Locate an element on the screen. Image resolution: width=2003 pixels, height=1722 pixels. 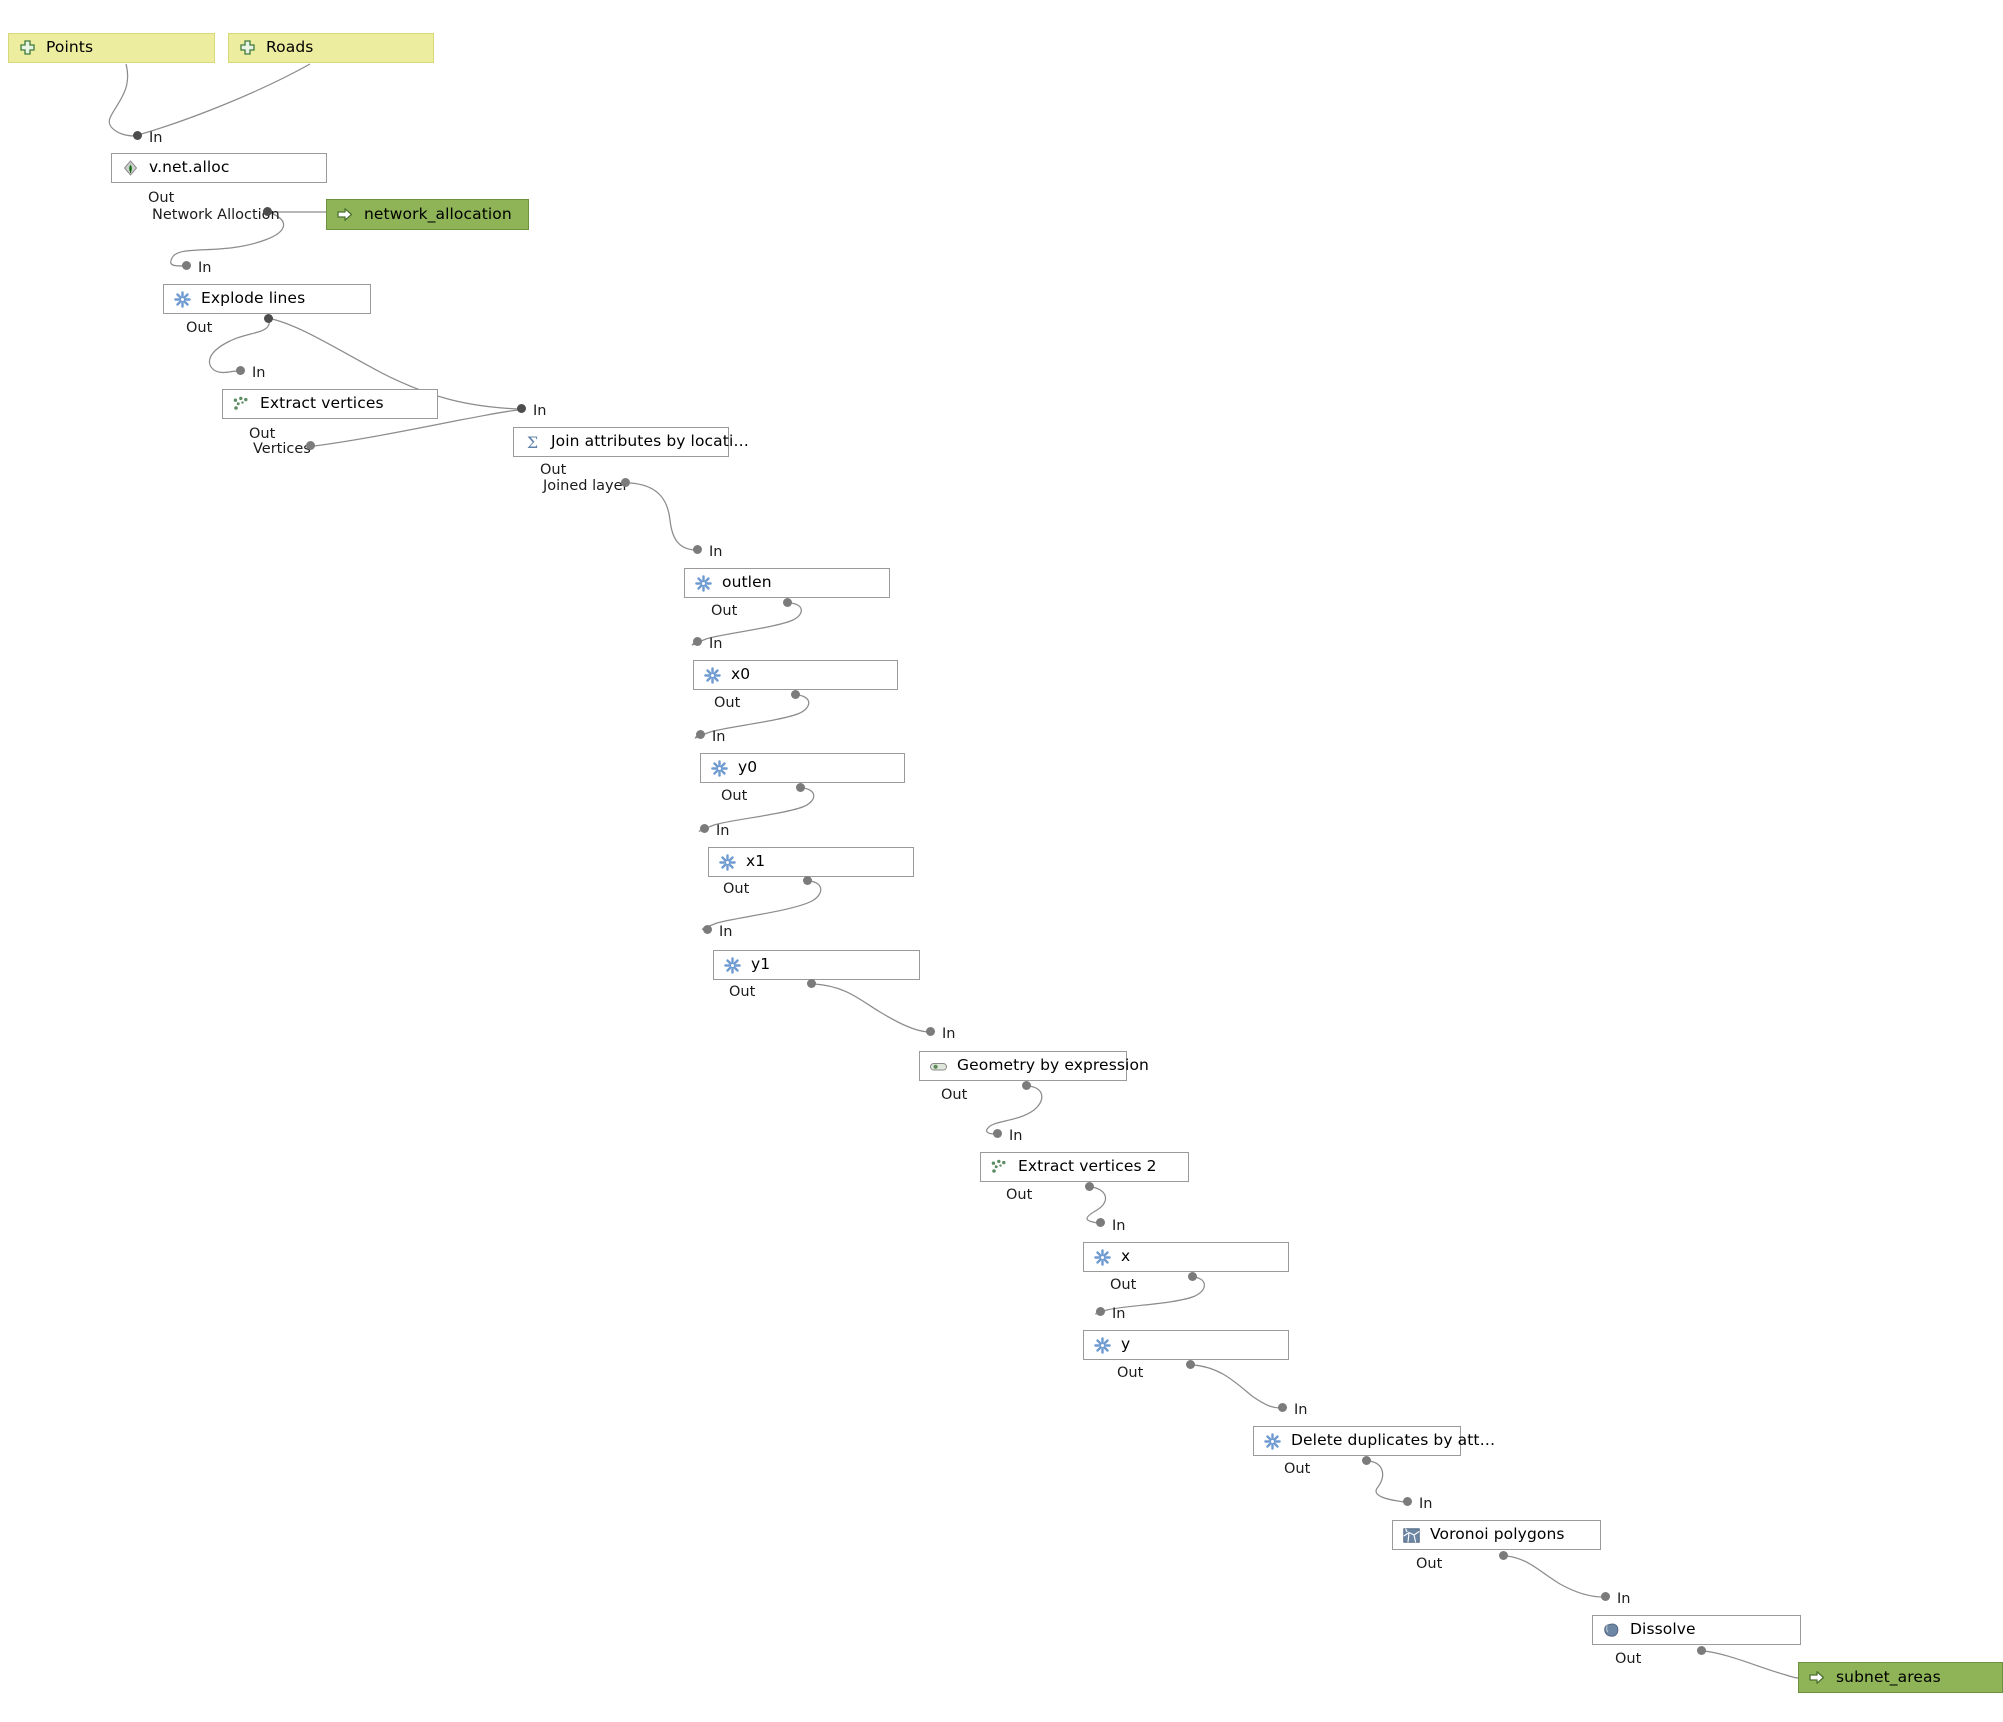
node-label: x0 is located at coordinates (741, 674).